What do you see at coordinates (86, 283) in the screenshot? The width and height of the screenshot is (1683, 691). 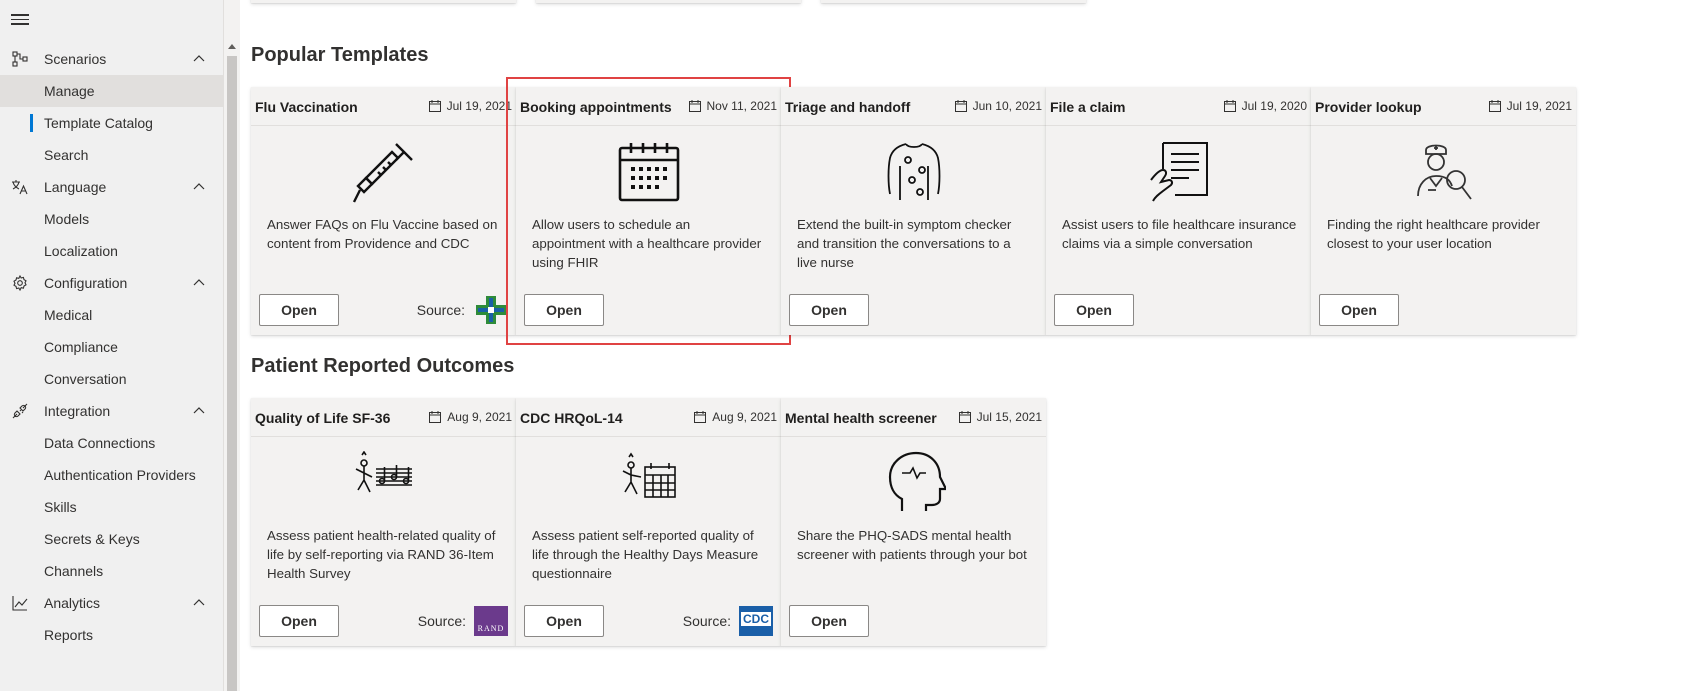 I see `nav-group-label: Configuration` at bounding box center [86, 283].